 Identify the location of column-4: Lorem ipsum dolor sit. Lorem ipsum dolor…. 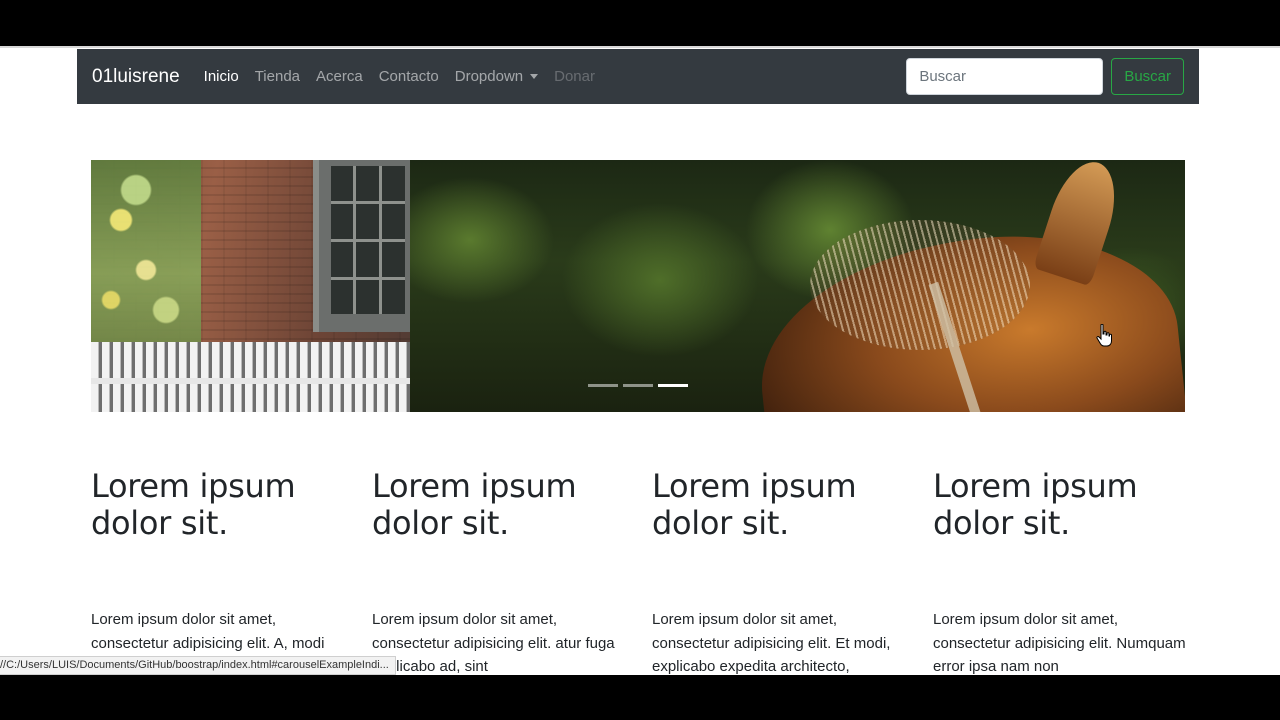
(1060, 571).